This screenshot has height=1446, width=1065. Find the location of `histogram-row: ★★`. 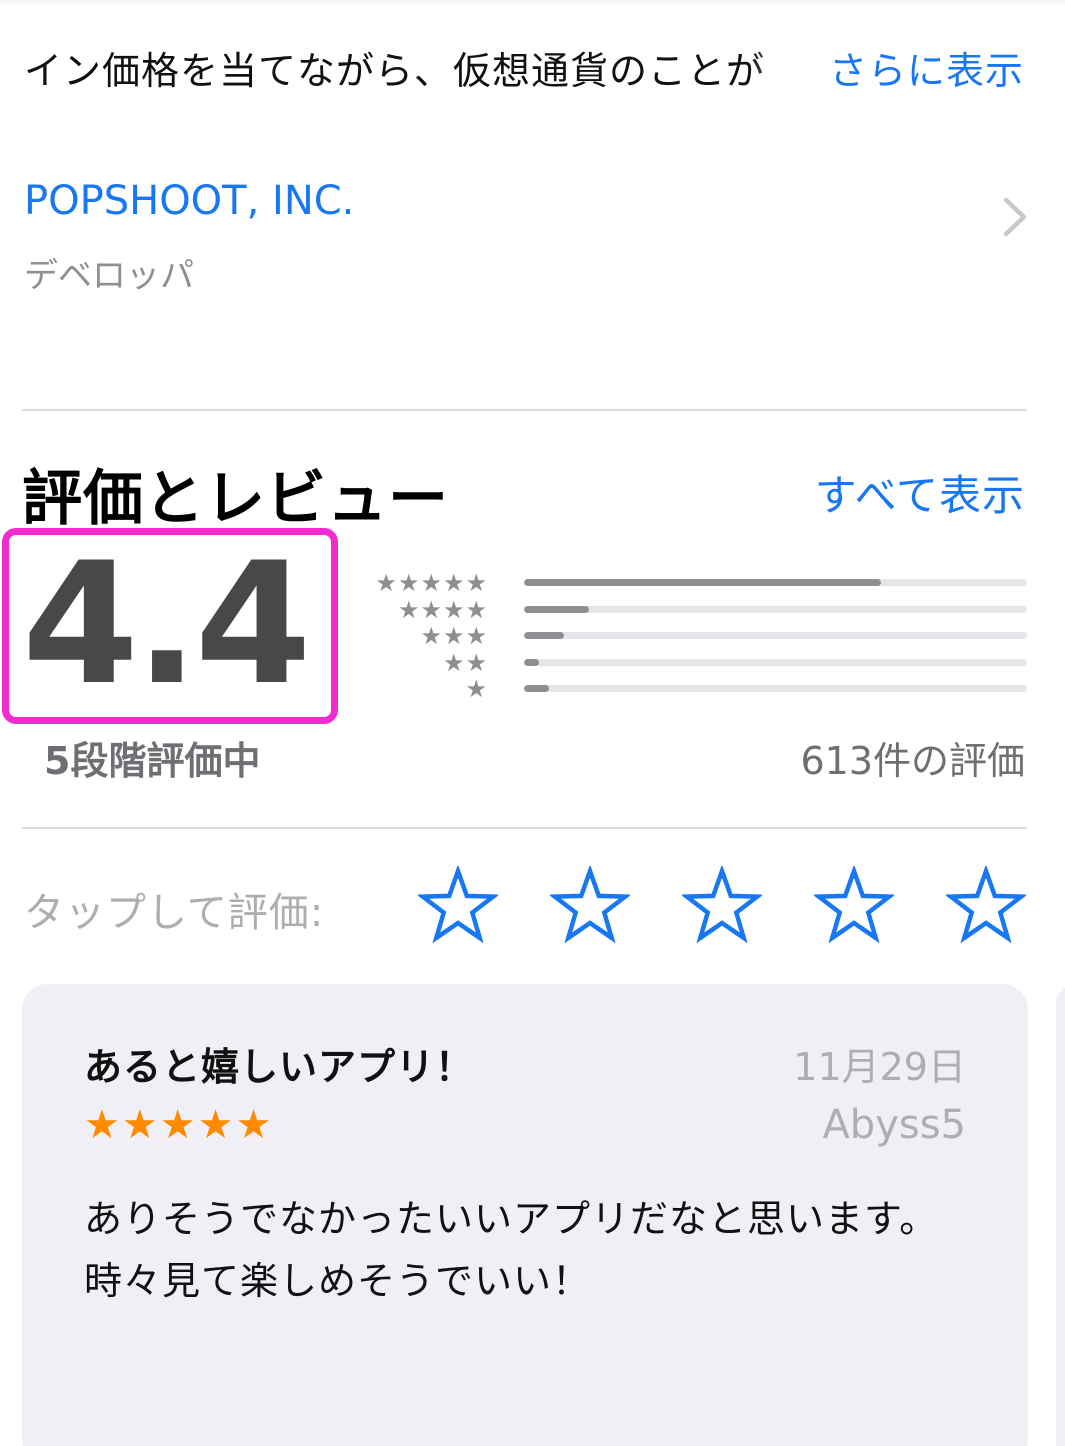

histogram-row: ★★ is located at coordinates (693, 663).